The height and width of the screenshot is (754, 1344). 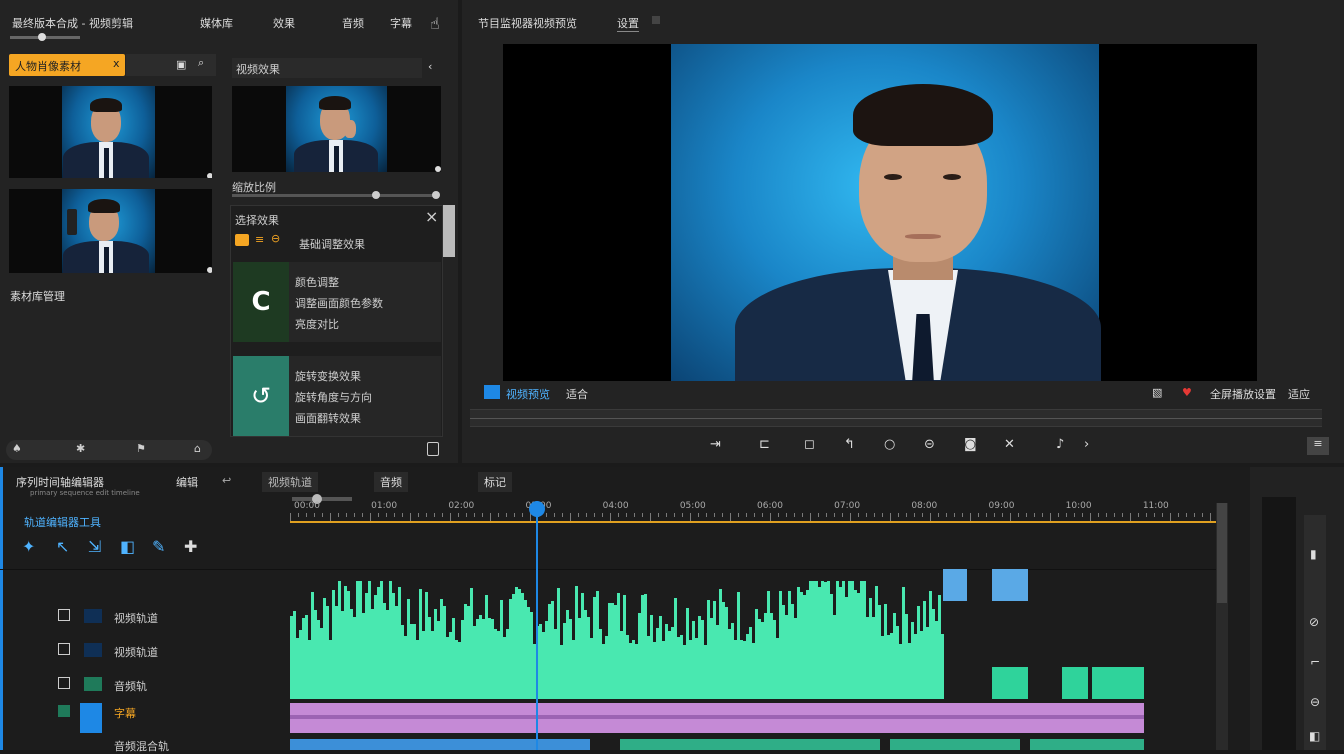 I want to click on tab-settings: 设置, so click(x=628, y=23).